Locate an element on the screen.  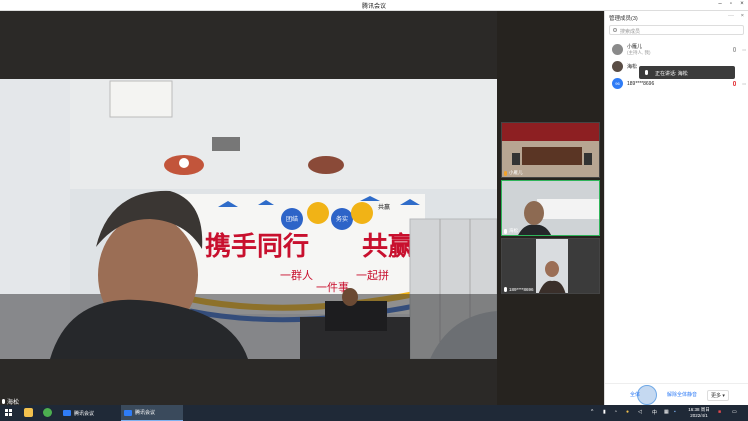
clock-date: 2022/4/1 is located at coordinates (699, 415).